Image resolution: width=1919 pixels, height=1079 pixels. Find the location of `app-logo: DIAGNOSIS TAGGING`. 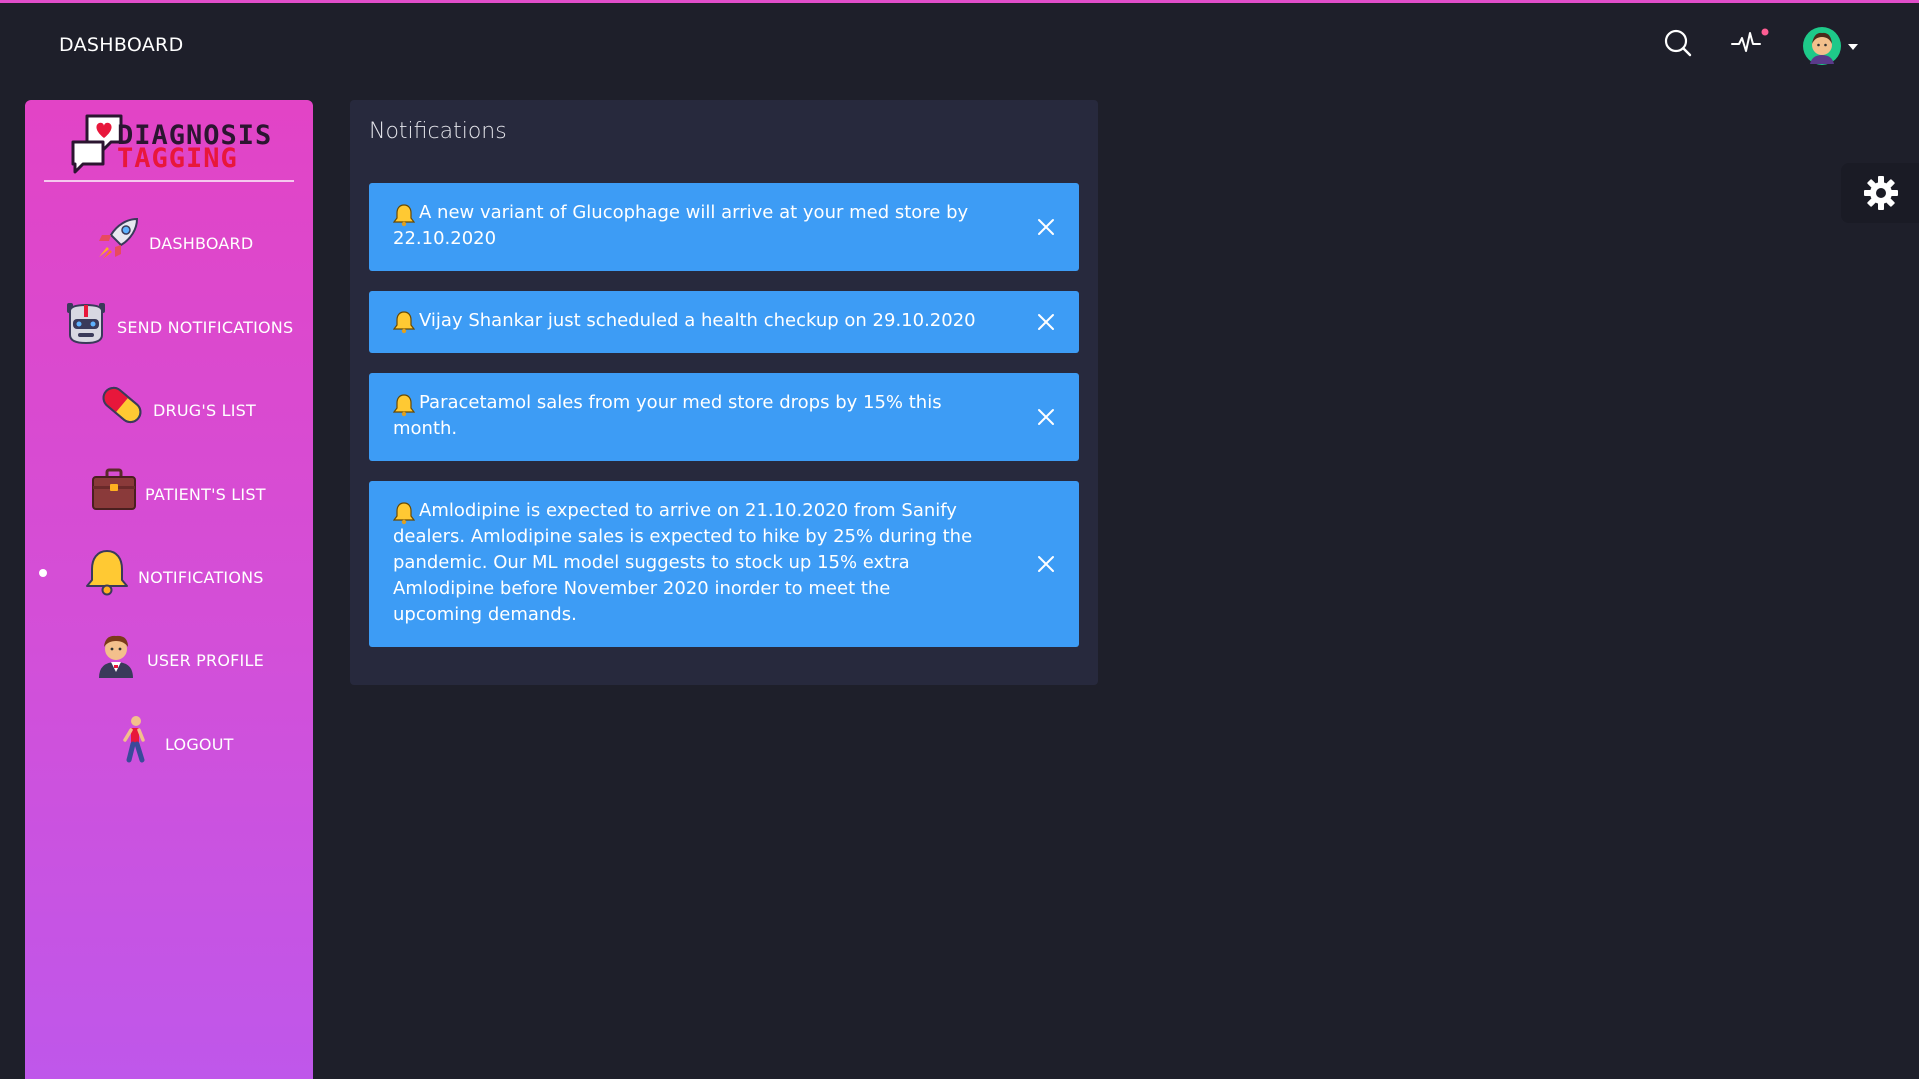

app-logo: DIAGNOSIS TAGGING is located at coordinates (174, 145).